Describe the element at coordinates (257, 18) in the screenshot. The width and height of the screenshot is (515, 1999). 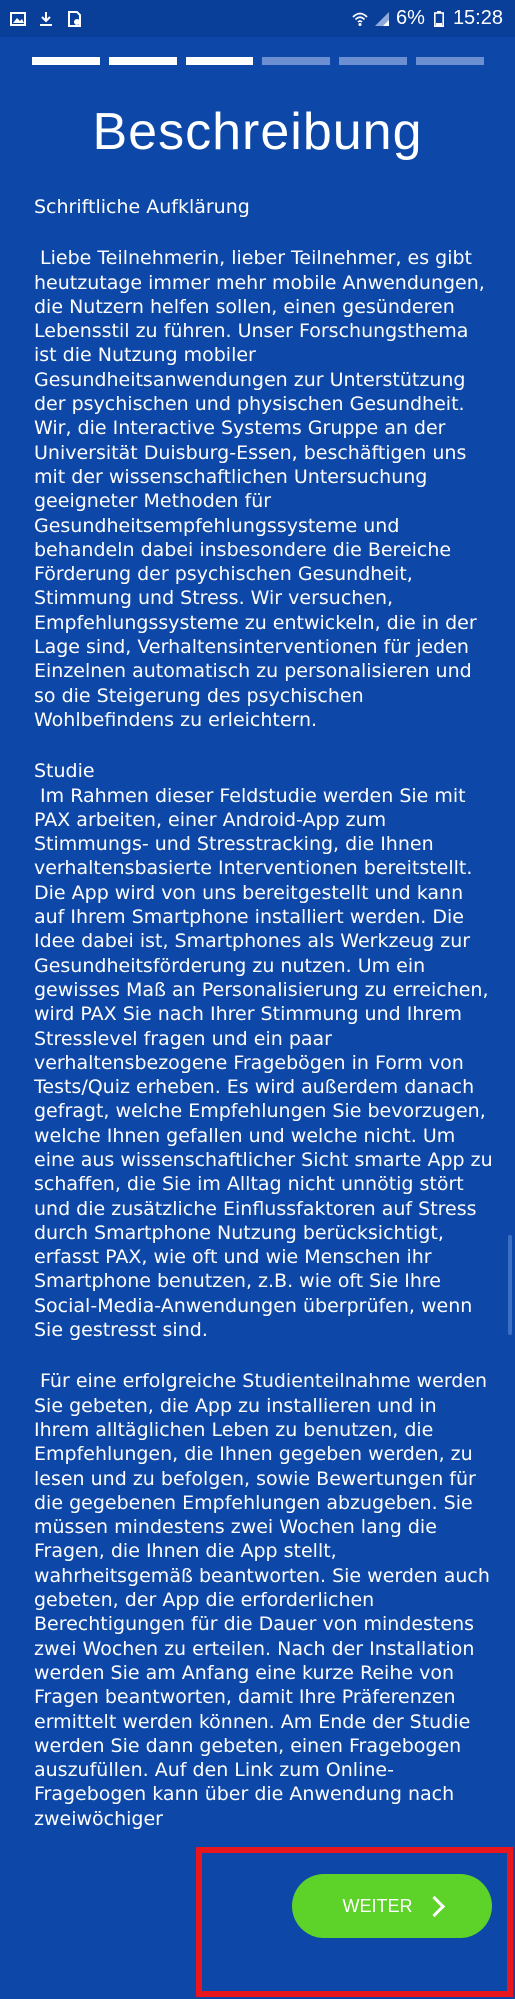
I see `status-bar: 6% 15:28` at that location.